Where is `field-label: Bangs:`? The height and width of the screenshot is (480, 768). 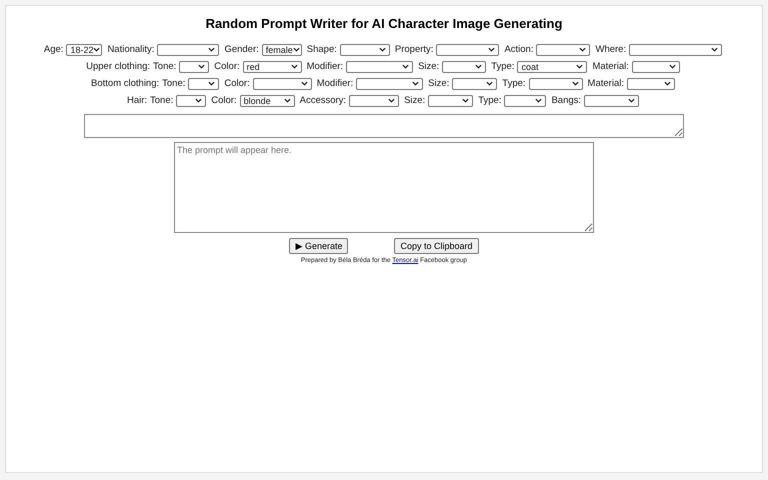
field-label: Bangs: is located at coordinates (566, 100).